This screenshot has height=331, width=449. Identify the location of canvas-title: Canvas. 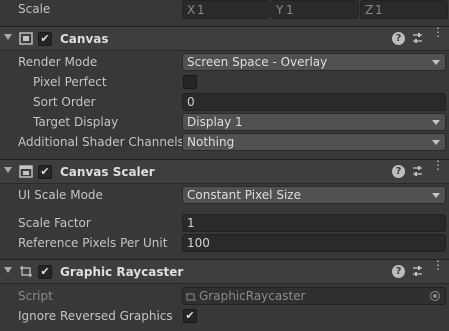
(84, 39).